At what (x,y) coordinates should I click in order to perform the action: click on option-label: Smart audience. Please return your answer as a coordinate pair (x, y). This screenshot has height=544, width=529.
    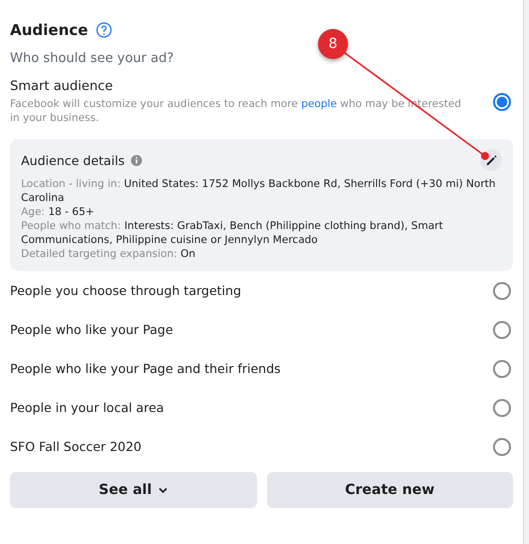
    Looking at the image, I should click on (62, 86).